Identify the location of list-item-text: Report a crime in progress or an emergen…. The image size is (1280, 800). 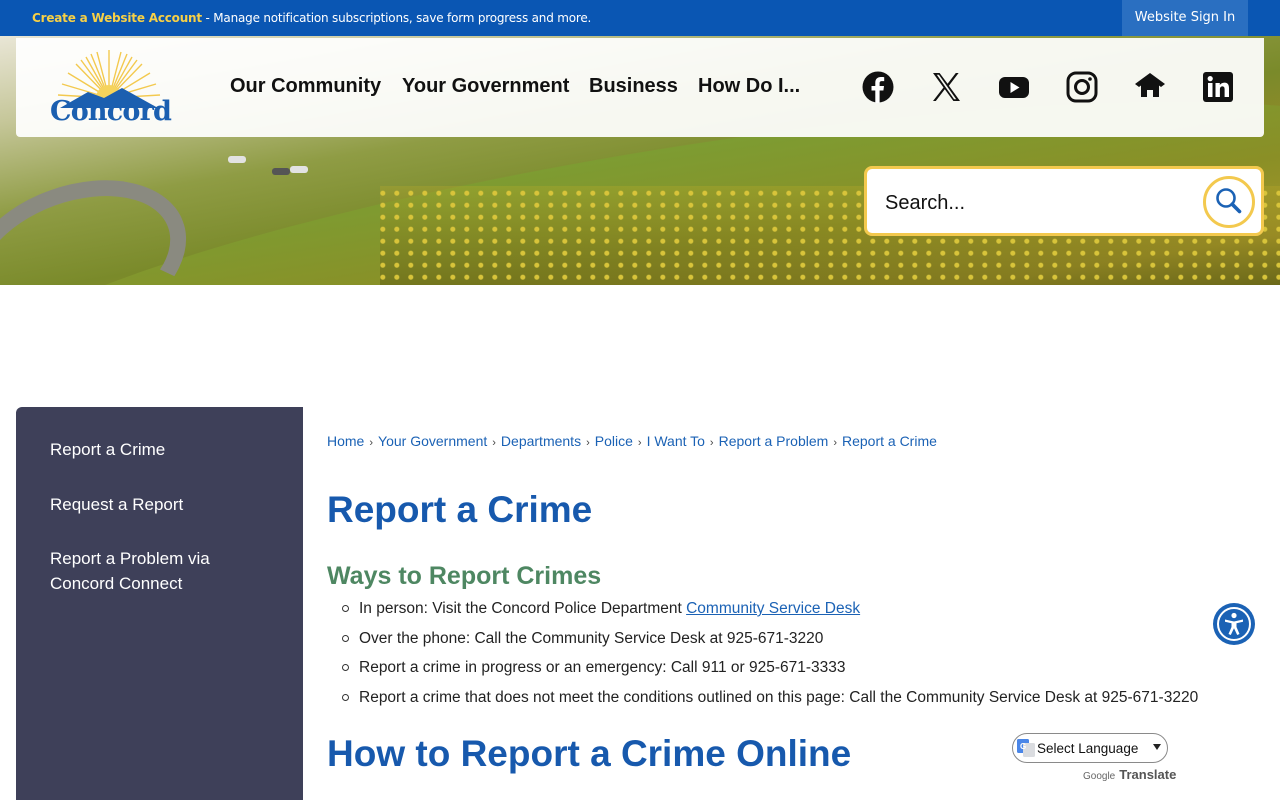
(602, 667).